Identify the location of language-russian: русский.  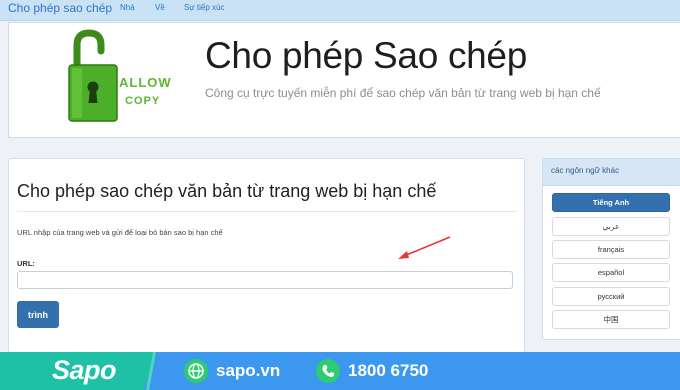
(611, 296).